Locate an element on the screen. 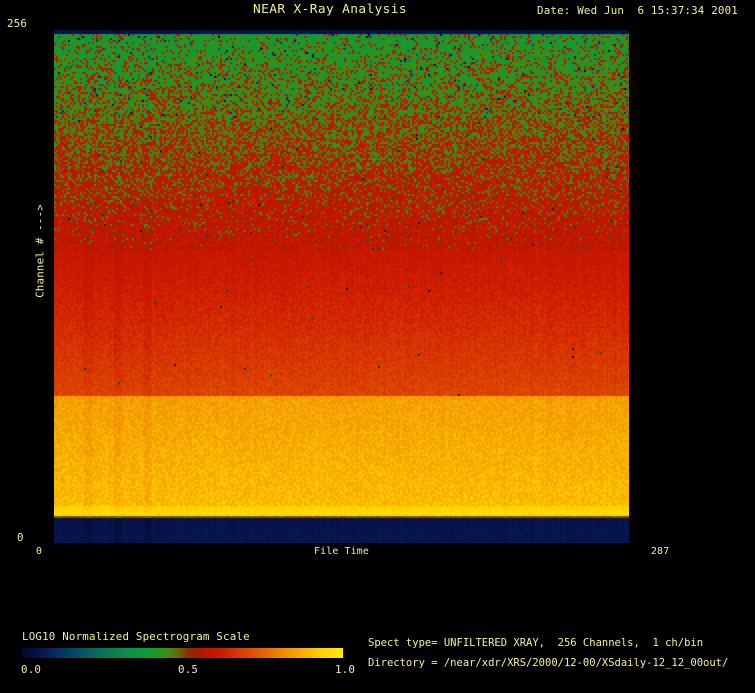 This screenshot has height=693, width=755. date-label: Date: Wed Jun 6 15:37:34 2001 is located at coordinates (638, 10).